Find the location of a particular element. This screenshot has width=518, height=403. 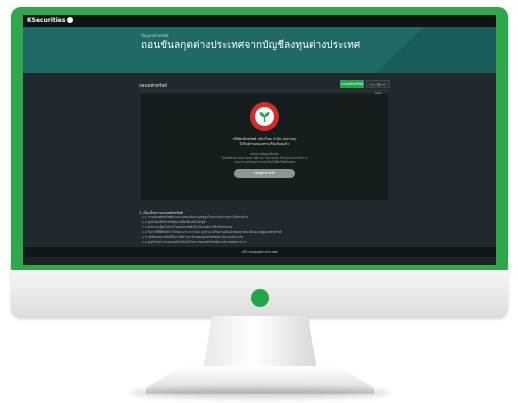

kasikorn-logo-icon is located at coordinates (70, 20).